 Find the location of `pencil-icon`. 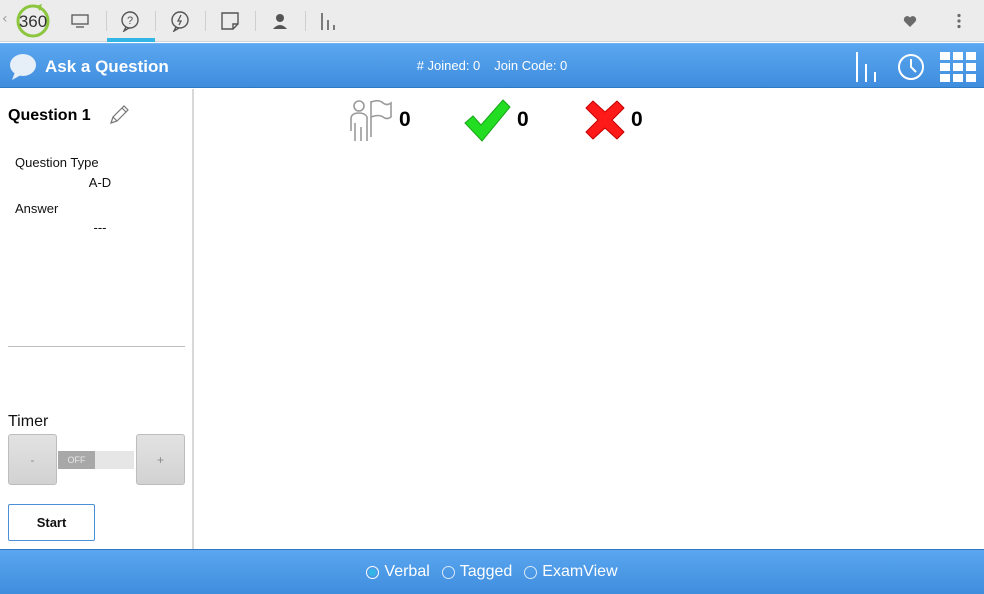

pencil-icon is located at coordinates (119, 114).